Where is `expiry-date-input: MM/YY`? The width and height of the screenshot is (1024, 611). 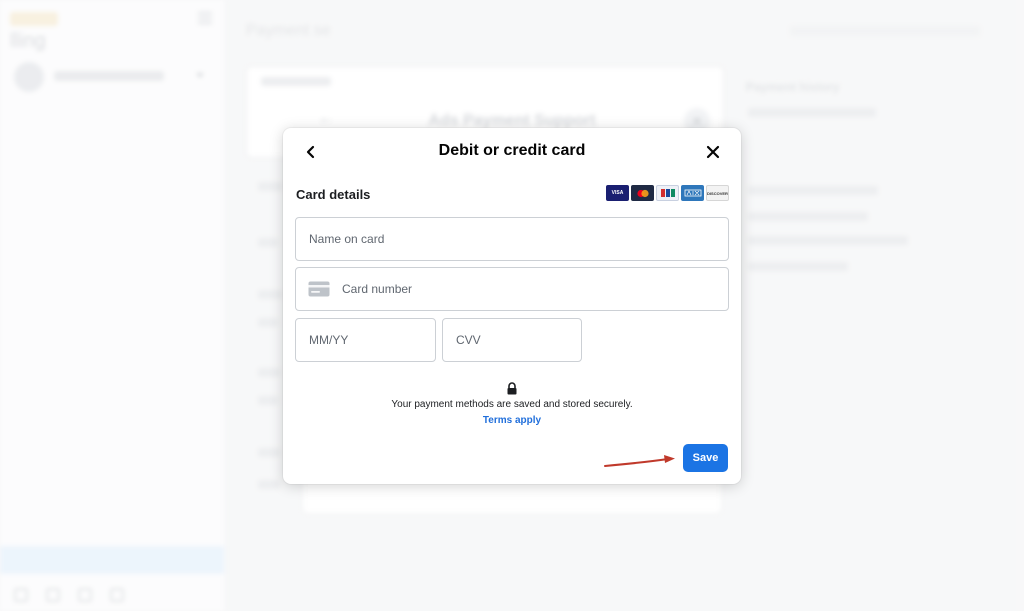 expiry-date-input: MM/YY is located at coordinates (365, 340).